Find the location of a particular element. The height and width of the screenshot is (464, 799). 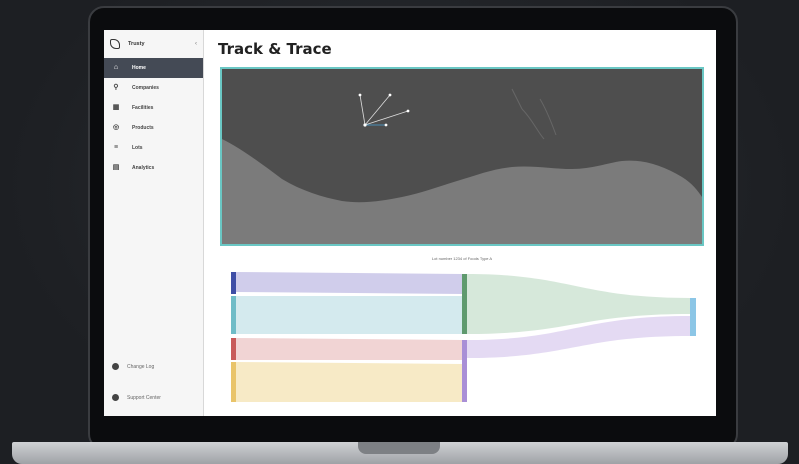

lots-icon: ≡ is located at coordinates (116, 147).